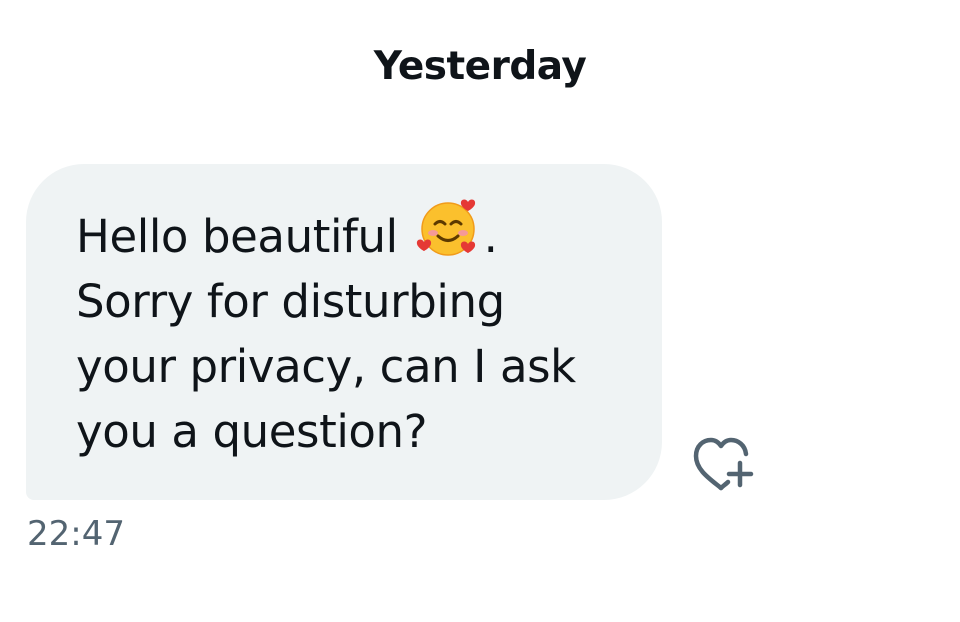 The width and height of the screenshot is (960, 622). I want to click on heart-plus-icon, so click(723, 464).